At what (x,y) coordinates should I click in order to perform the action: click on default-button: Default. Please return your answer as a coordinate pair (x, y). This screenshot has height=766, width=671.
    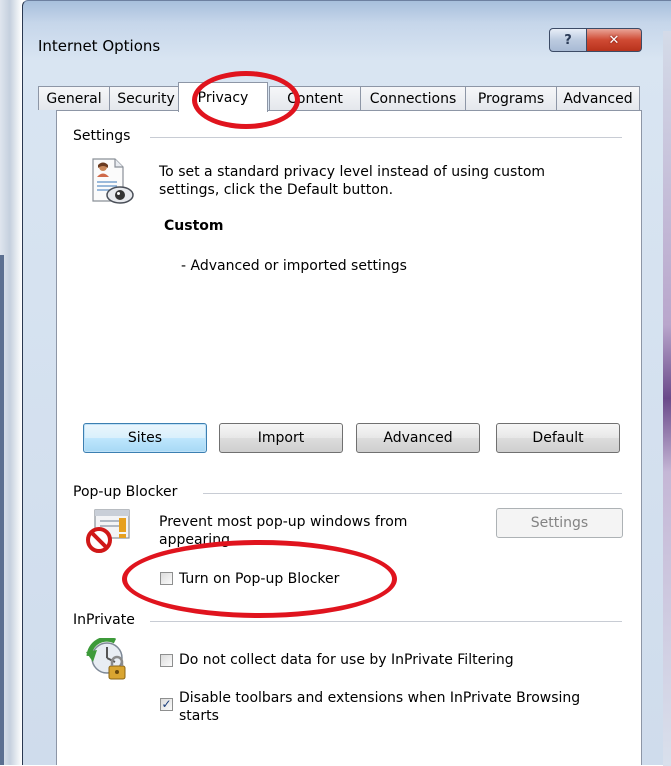
    Looking at the image, I should click on (558, 438).